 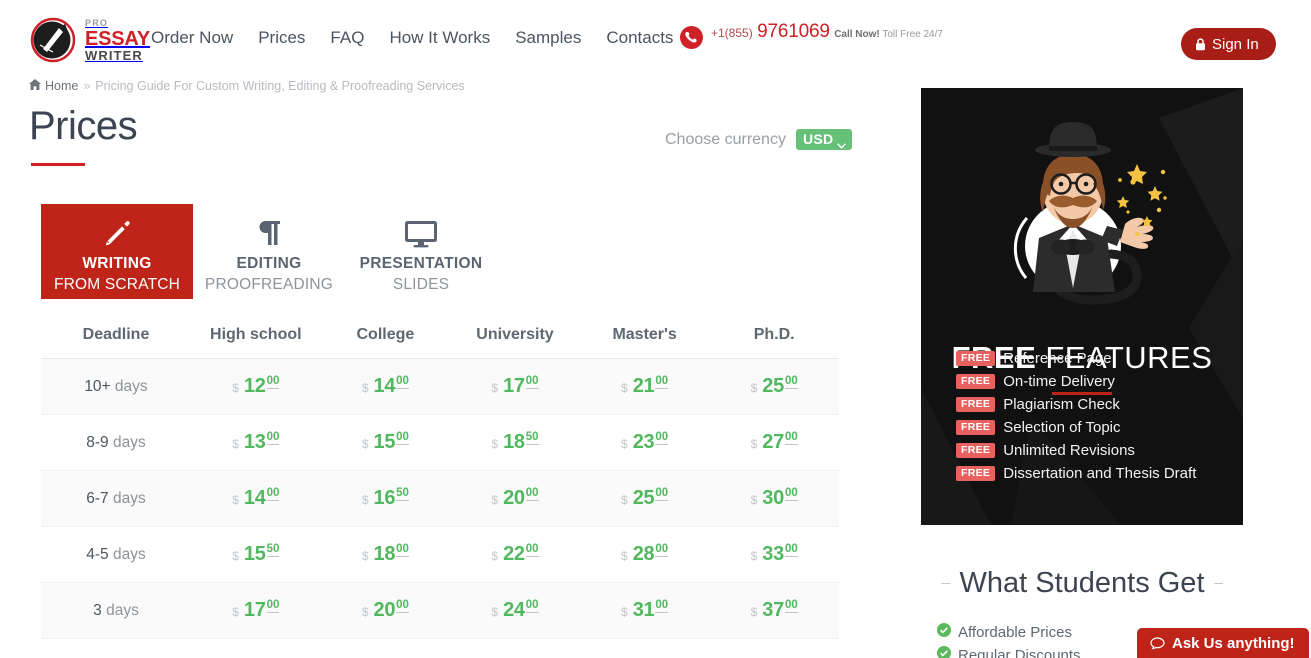 I want to click on tab-writing-from-scratch: WRITING FROM SCRATCH, so click(x=117, y=251).